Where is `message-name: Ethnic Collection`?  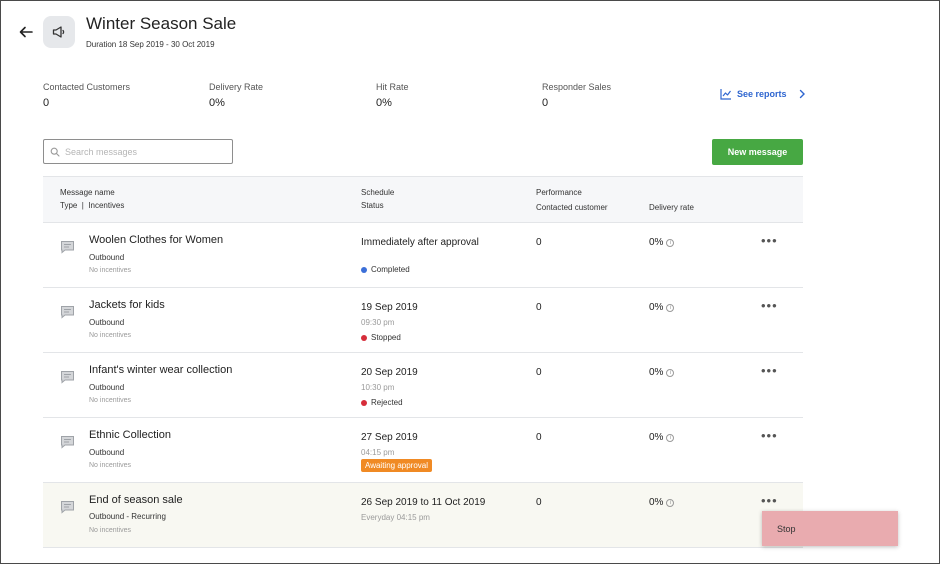
message-name: Ethnic Collection is located at coordinates (130, 435).